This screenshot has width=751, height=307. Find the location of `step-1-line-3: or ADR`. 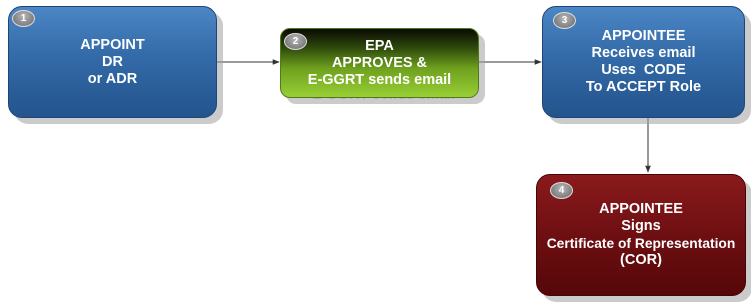

step-1-line-3: or ADR is located at coordinates (112, 78).